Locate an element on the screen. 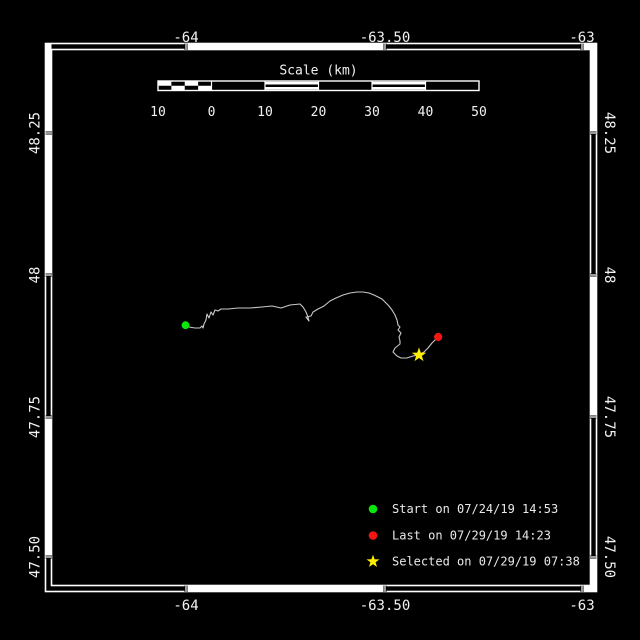 The width and height of the screenshot is (640, 640). y-axis-label-left: 47.50 is located at coordinates (36, 557).